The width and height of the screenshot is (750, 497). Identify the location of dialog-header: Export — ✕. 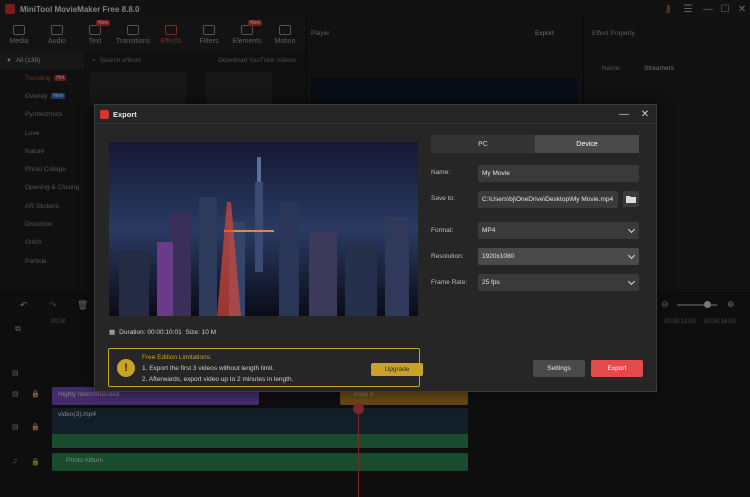
(375, 114).